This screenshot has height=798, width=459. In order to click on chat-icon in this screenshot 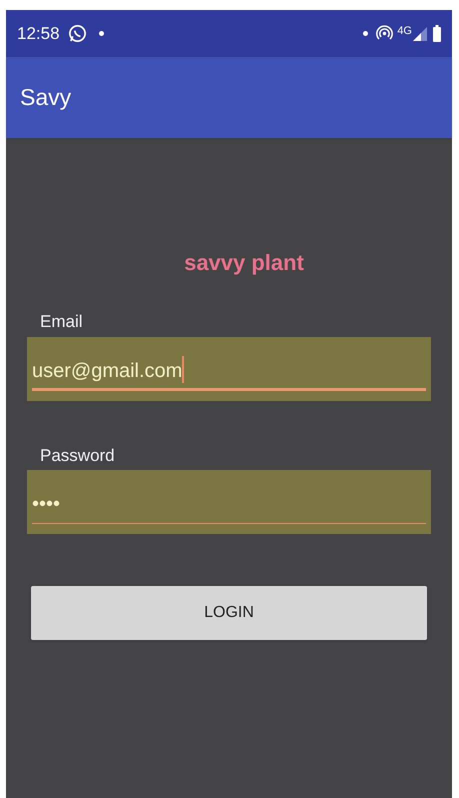, I will do `click(77, 33)`.